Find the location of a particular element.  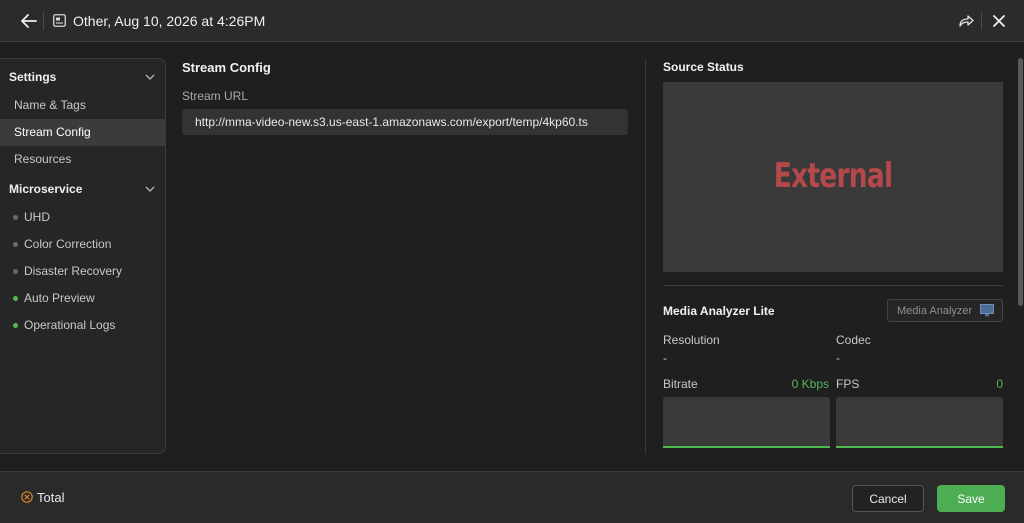

preview-label: External is located at coordinates (833, 176).